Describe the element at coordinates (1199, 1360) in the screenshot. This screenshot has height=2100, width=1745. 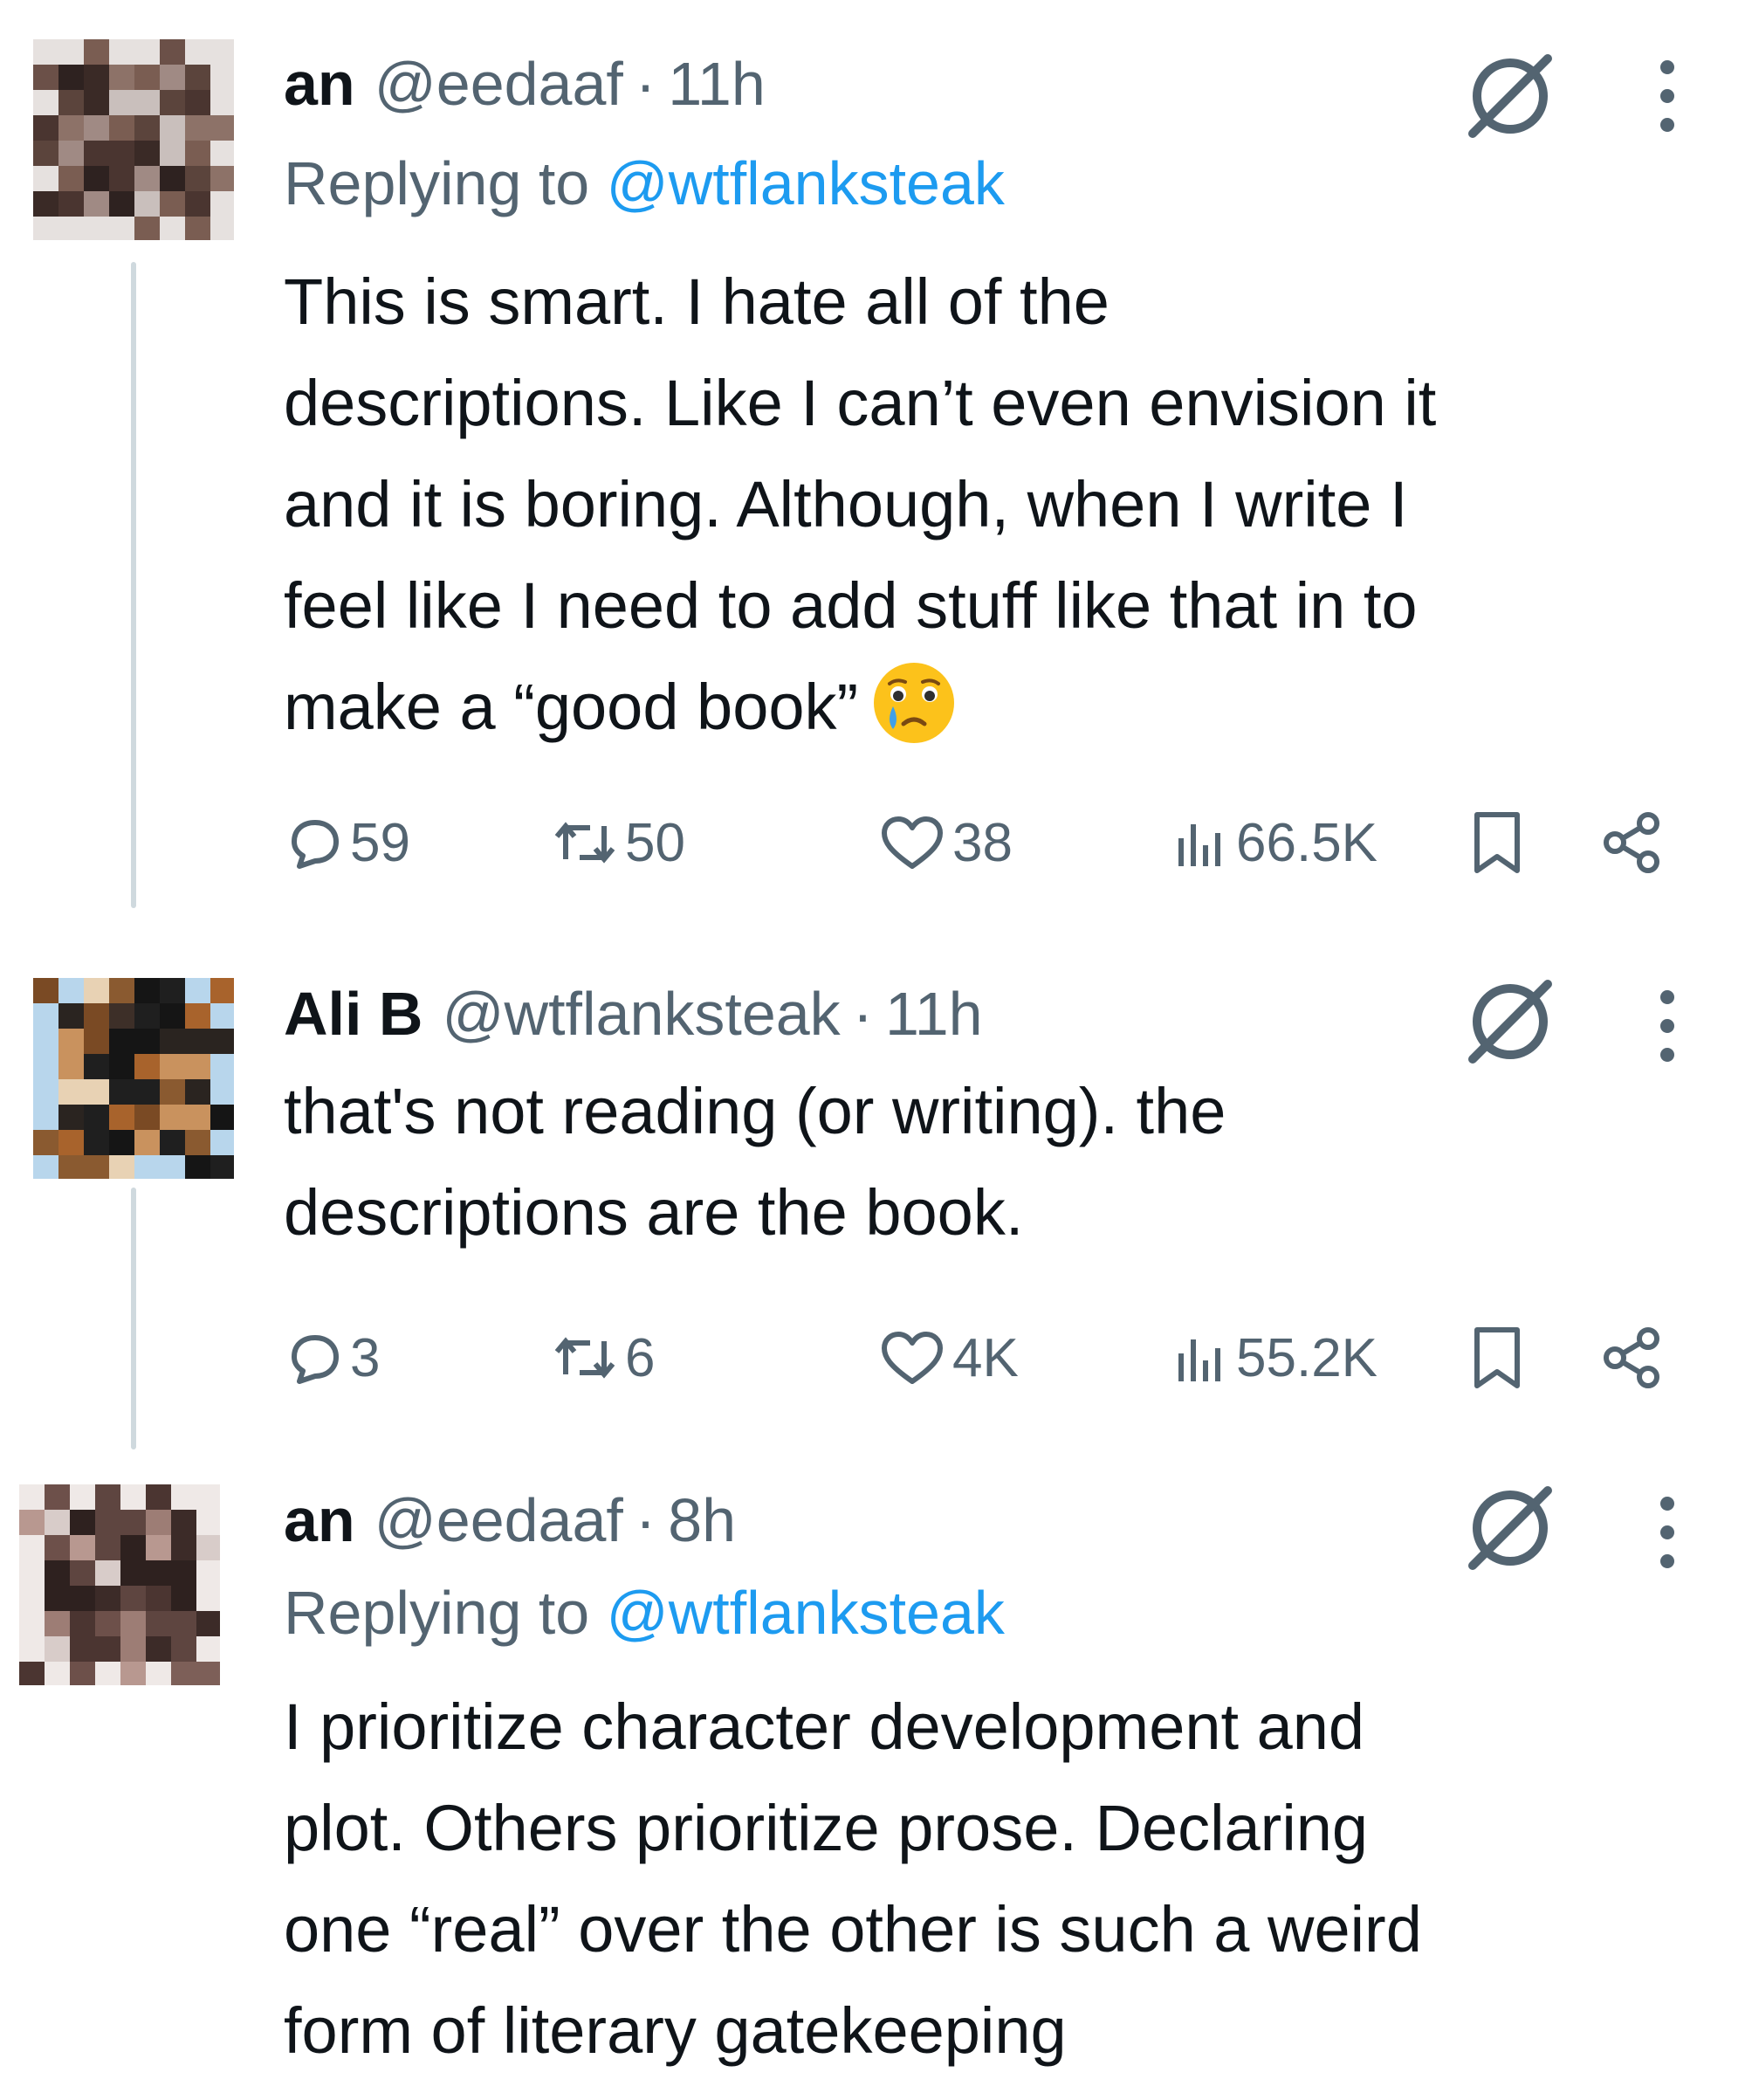
I see `views-icon` at that location.